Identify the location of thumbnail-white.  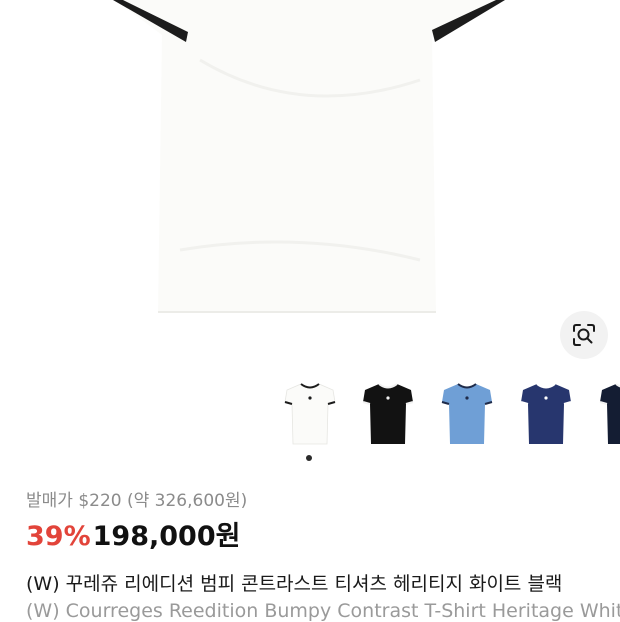
(310, 414).